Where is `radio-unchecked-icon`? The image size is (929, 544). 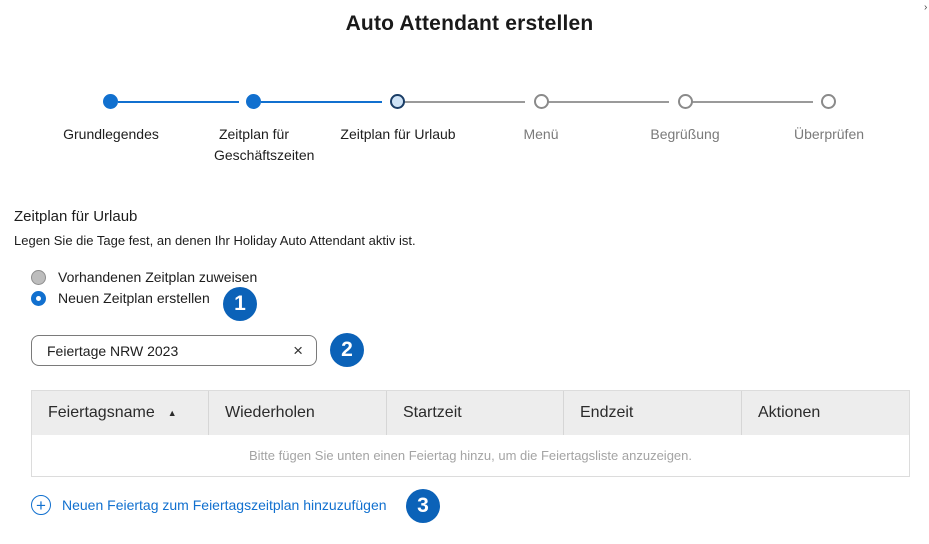 radio-unchecked-icon is located at coordinates (38, 277).